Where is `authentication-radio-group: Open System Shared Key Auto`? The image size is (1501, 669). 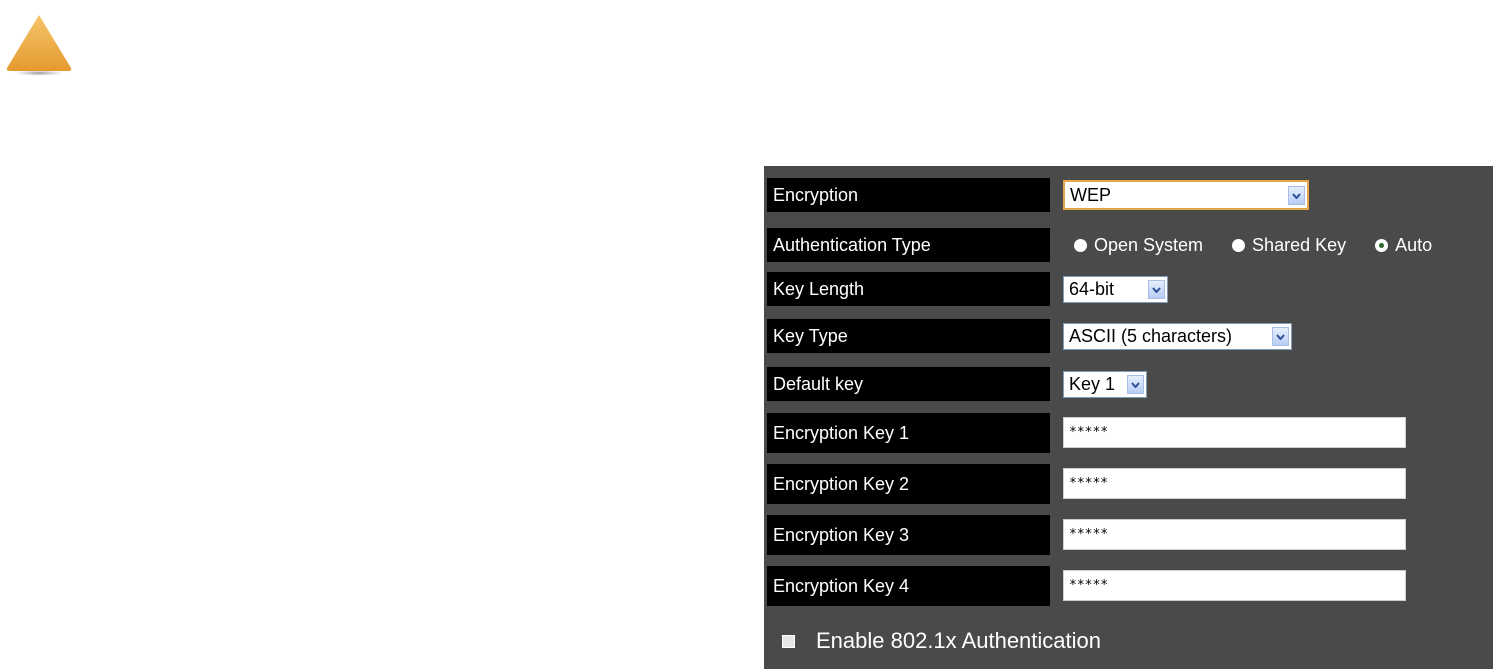
authentication-radio-group: Open System Shared Key Auto is located at coordinates (1253, 245).